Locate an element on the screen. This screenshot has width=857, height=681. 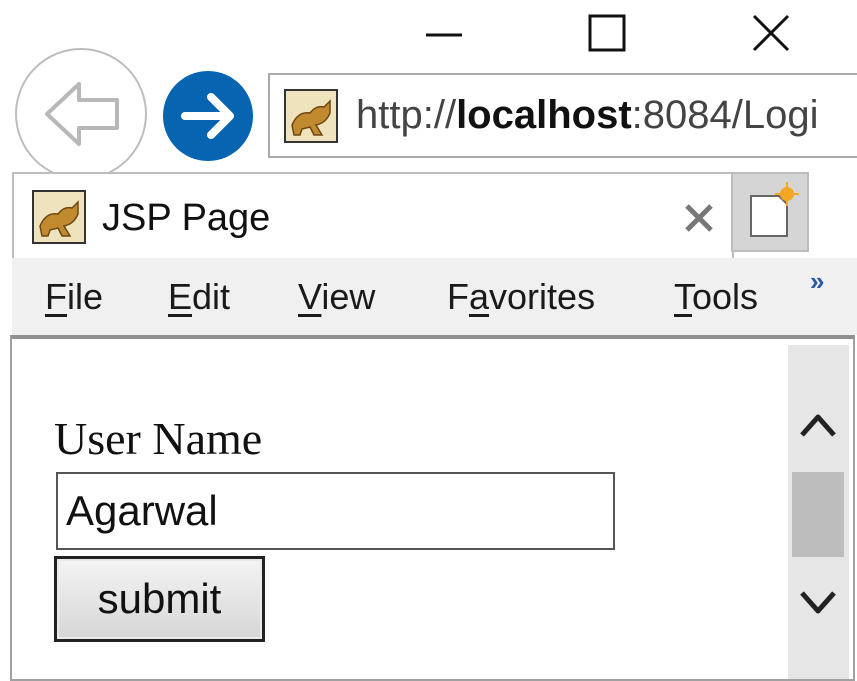
chevron-down-icon is located at coordinates (818, 603).